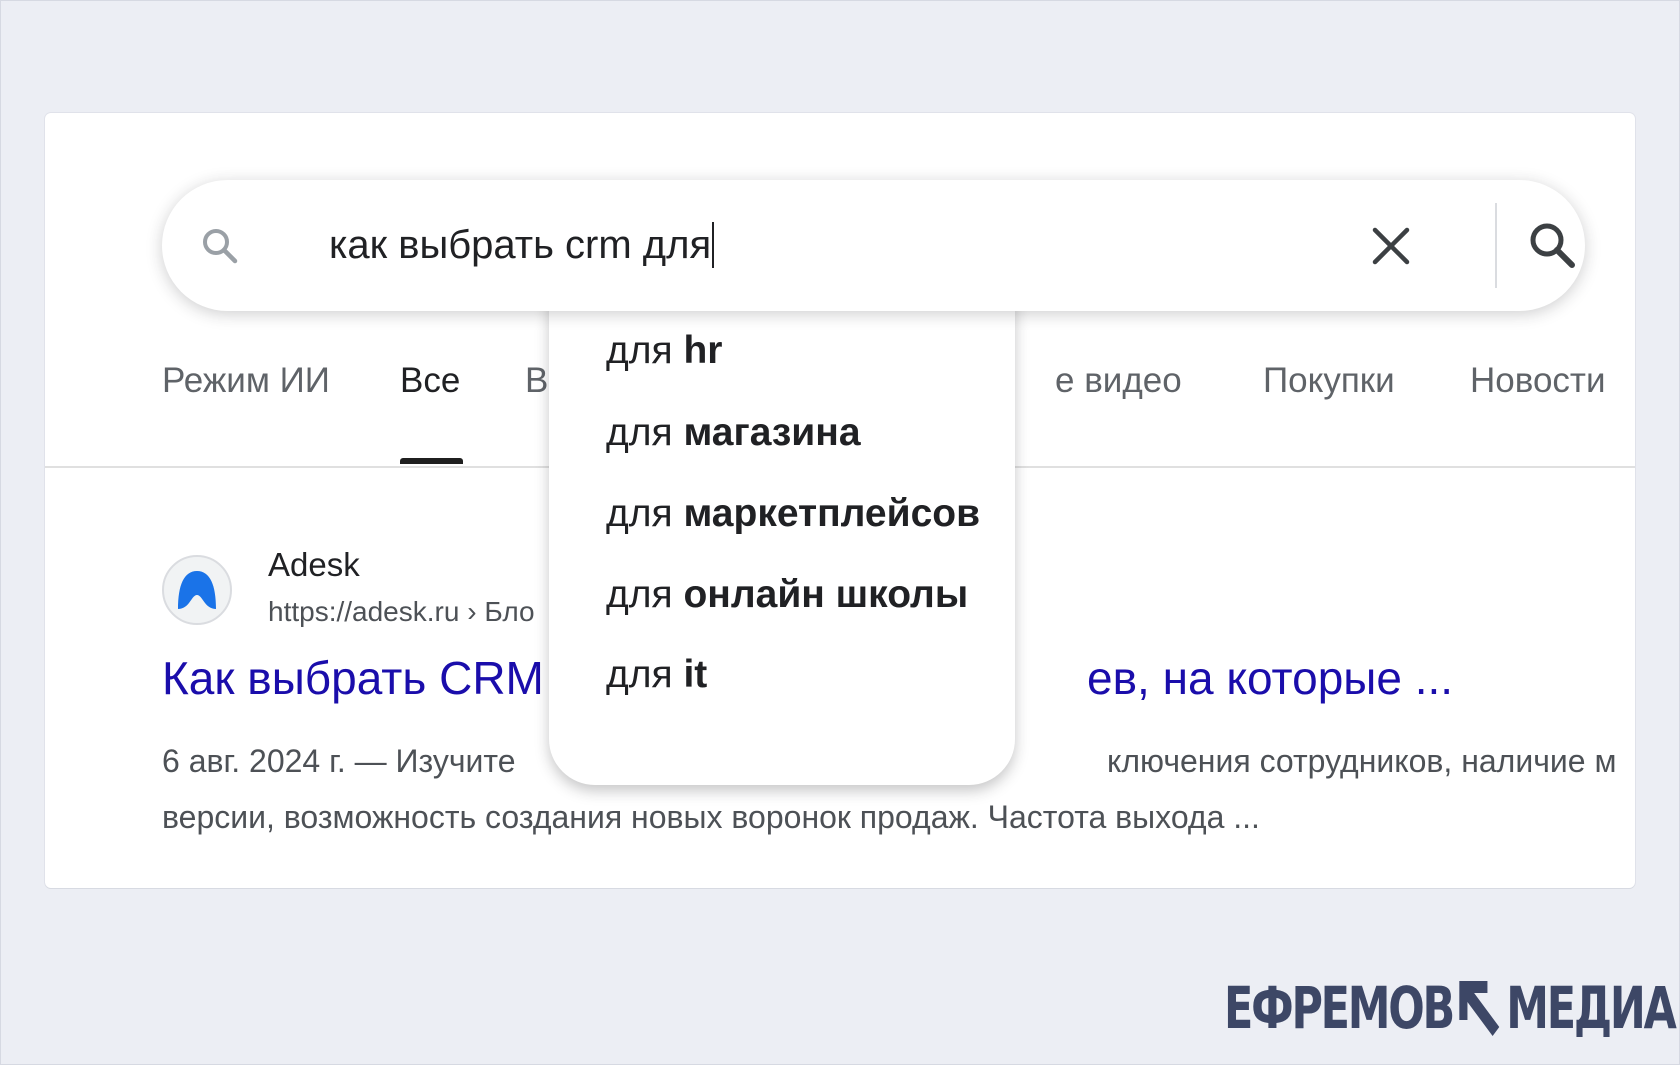 This screenshot has height=1065, width=1680. What do you see at coordinates (431, 461) in the screenshot?
I see `active-tab-indicator` at bounding box center [431, 461].